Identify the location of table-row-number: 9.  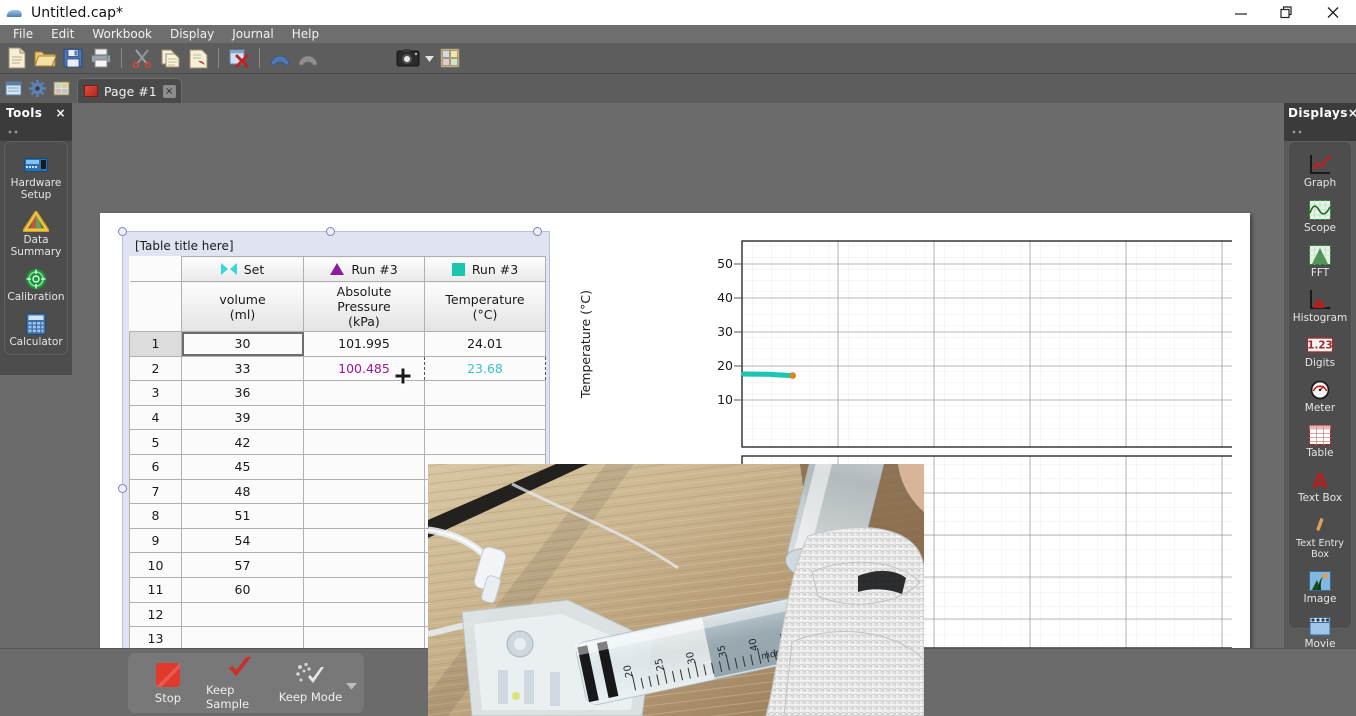
(155, 540).